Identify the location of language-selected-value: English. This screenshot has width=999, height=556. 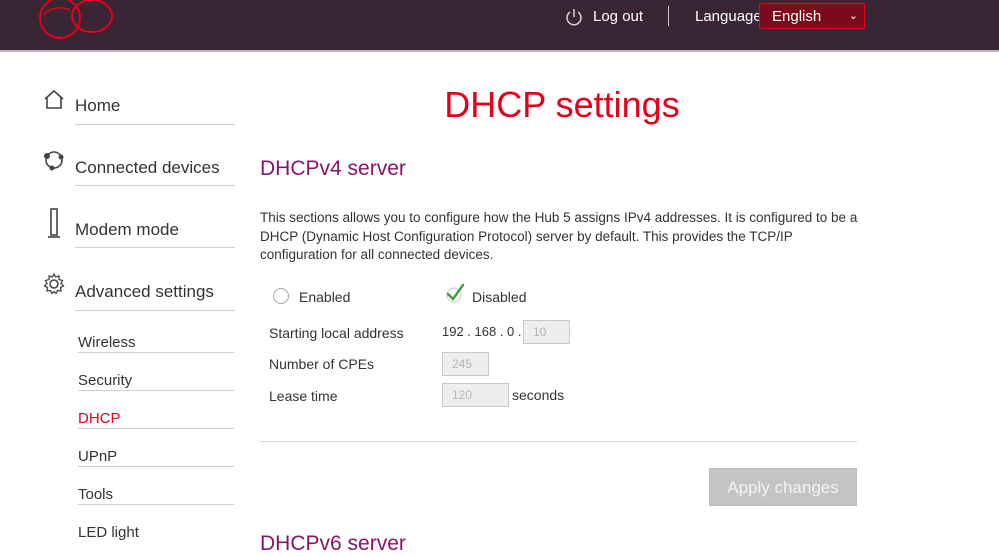
(797, 16).